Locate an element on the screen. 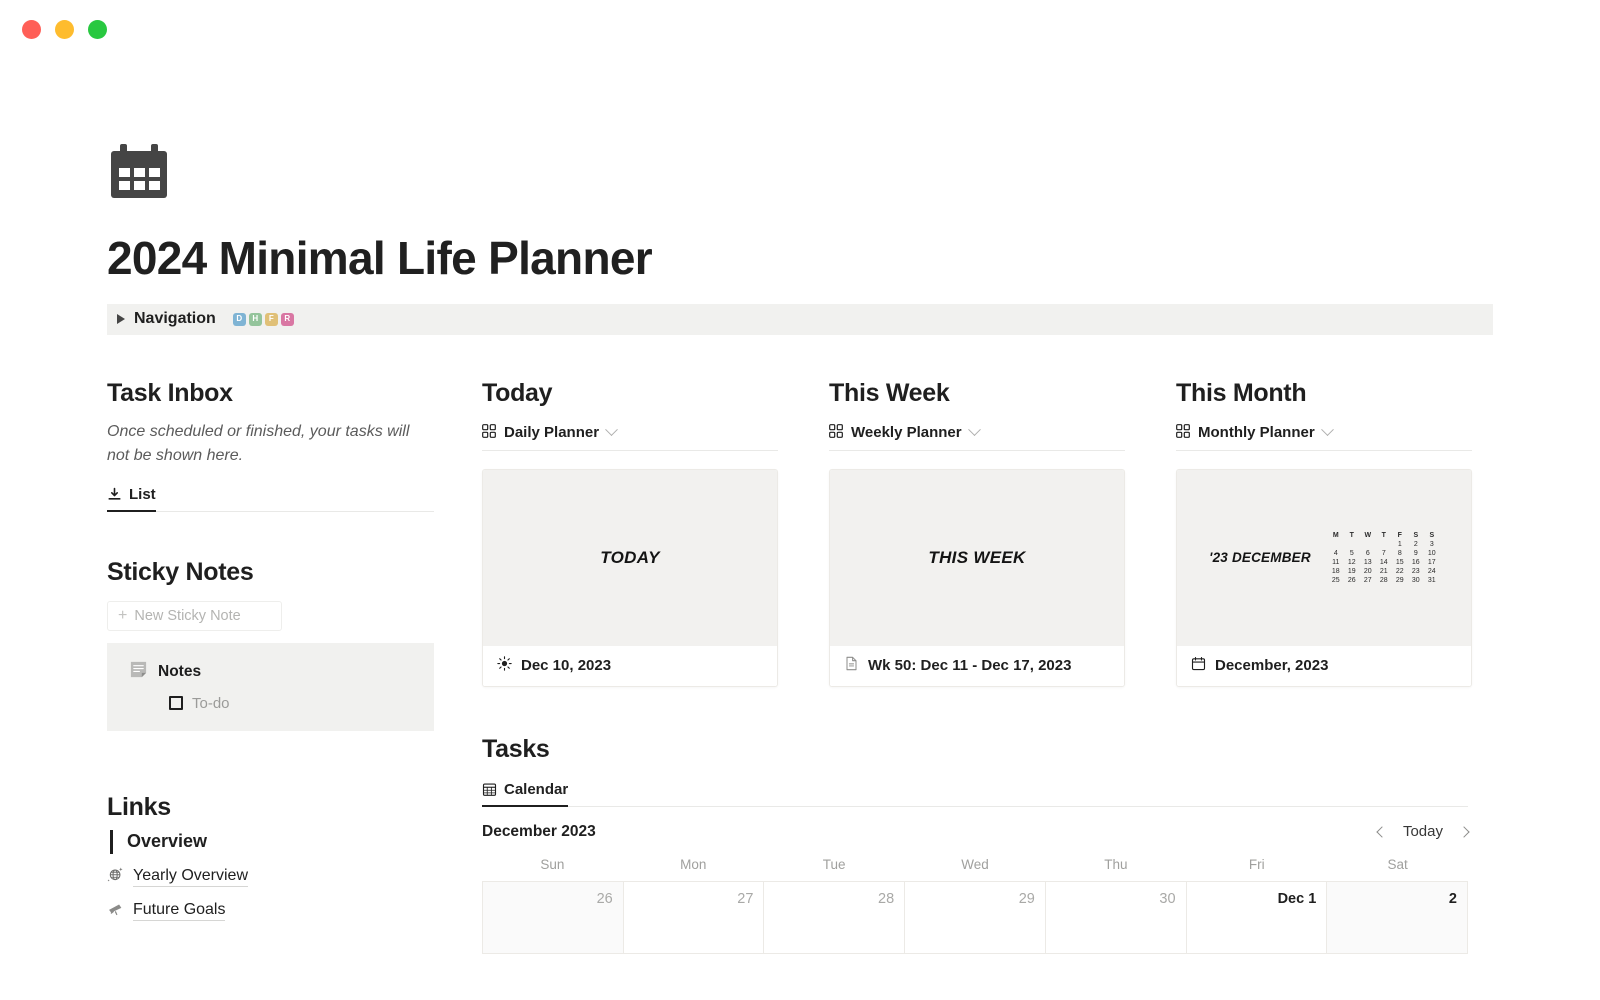  navigation-toggle: Navigation D H F R is located at coordinates (800, 319).